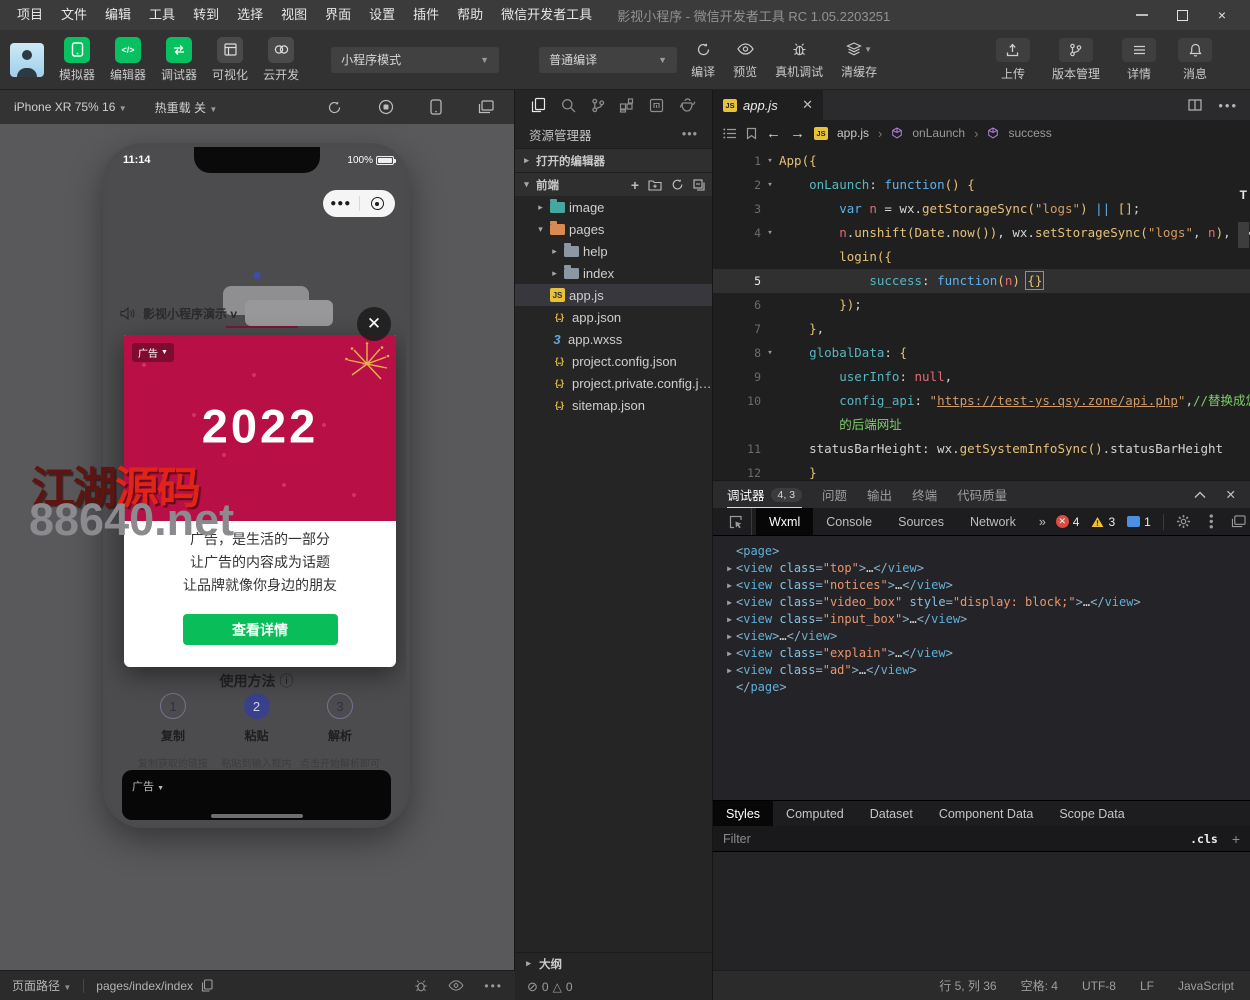 The width and height of the screenshot is (1250, 1000). I want to click on breadcrumb-symbol: onLaunch, so click(938, 133).